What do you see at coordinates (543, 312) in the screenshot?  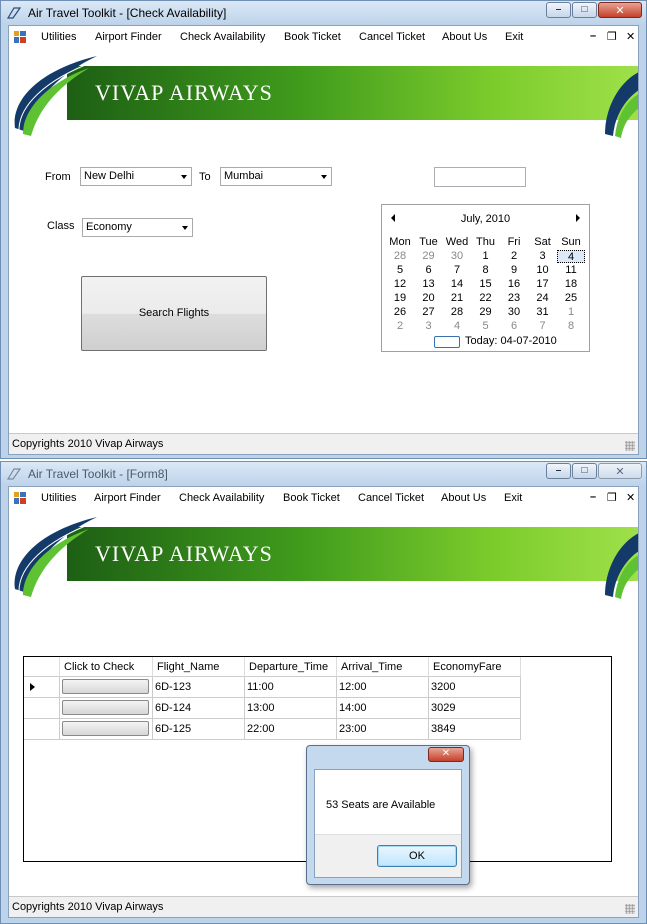 I see `calendar-day: 31` at bounding box center [543, 312].